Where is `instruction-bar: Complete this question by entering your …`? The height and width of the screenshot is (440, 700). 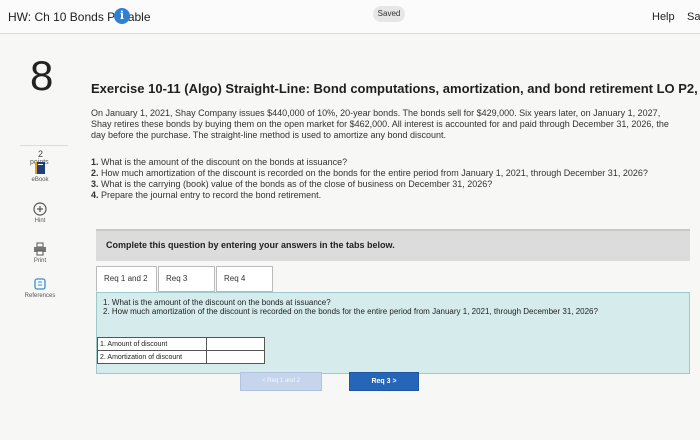 instruction-bar: Complete this question by entering your … is located at coordinates (393, 245).